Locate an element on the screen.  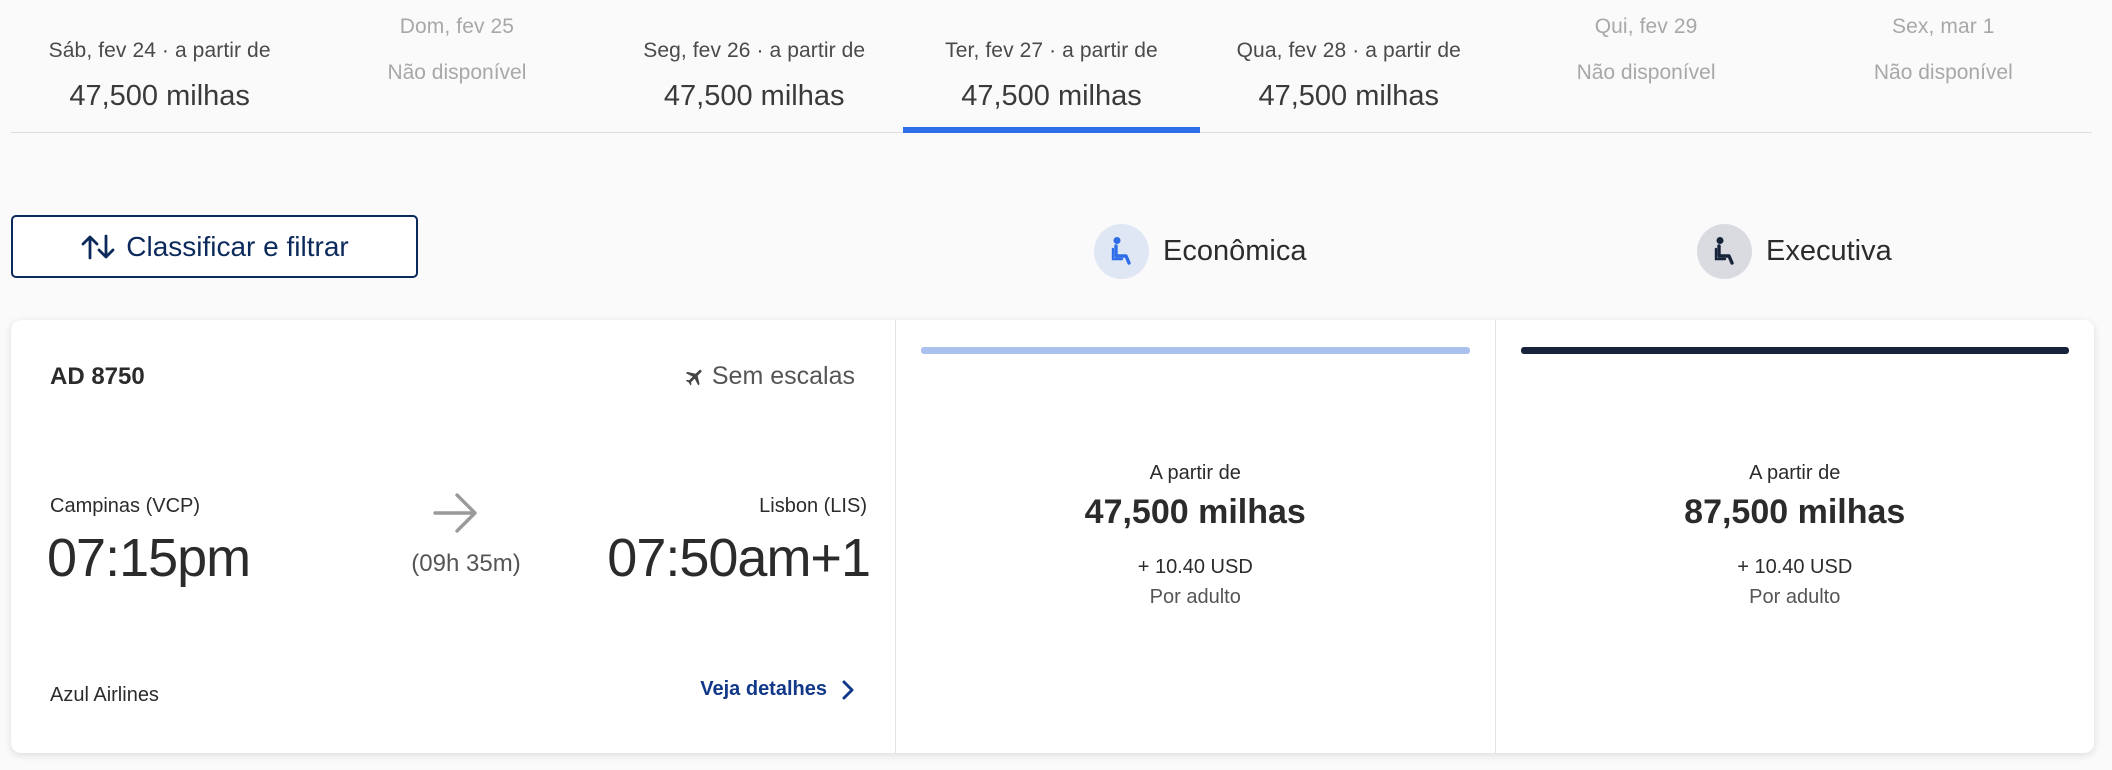
date-tab: Ter, fev 27 · a partir de 47,500 milhas is located at coordinates (1051, 66).